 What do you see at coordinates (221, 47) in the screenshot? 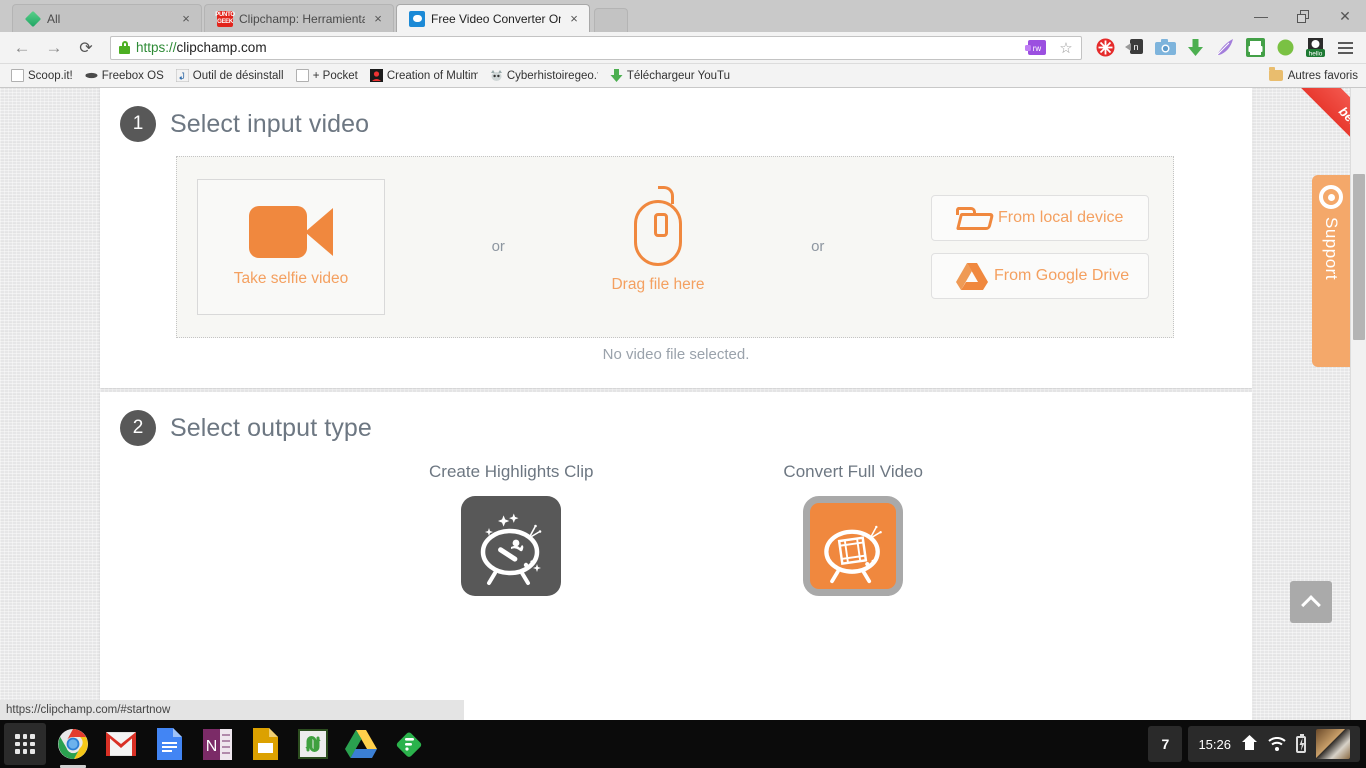
I see `url-host: clipchamp.com` at bounding box center [221, 47].